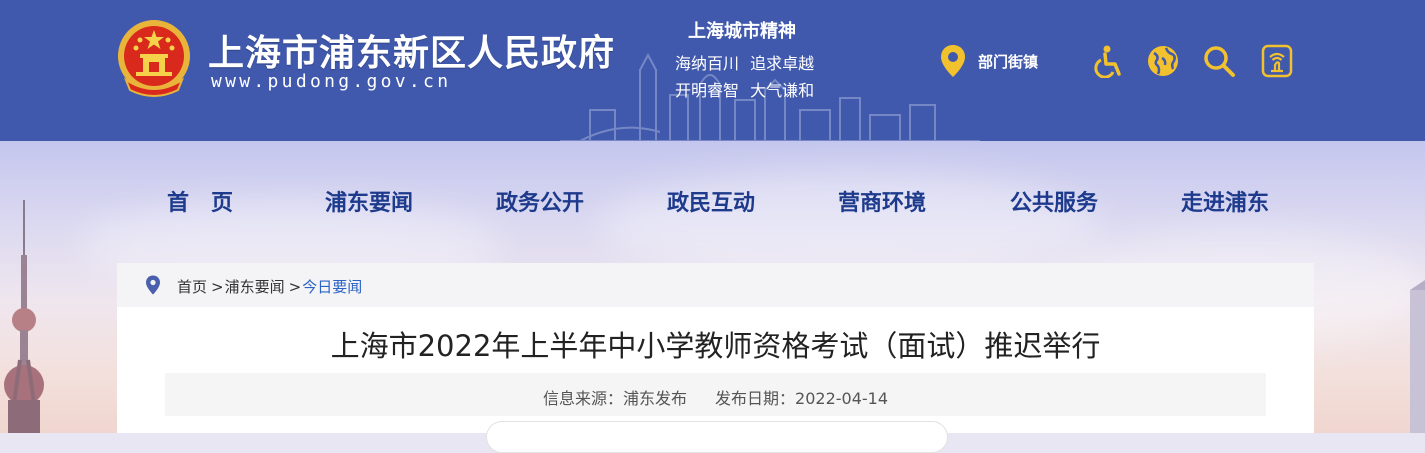 The height and width of the screenshot is (453, 1425). I want to click on nav-item-public-service: 公共服务, so click(1054, 201).